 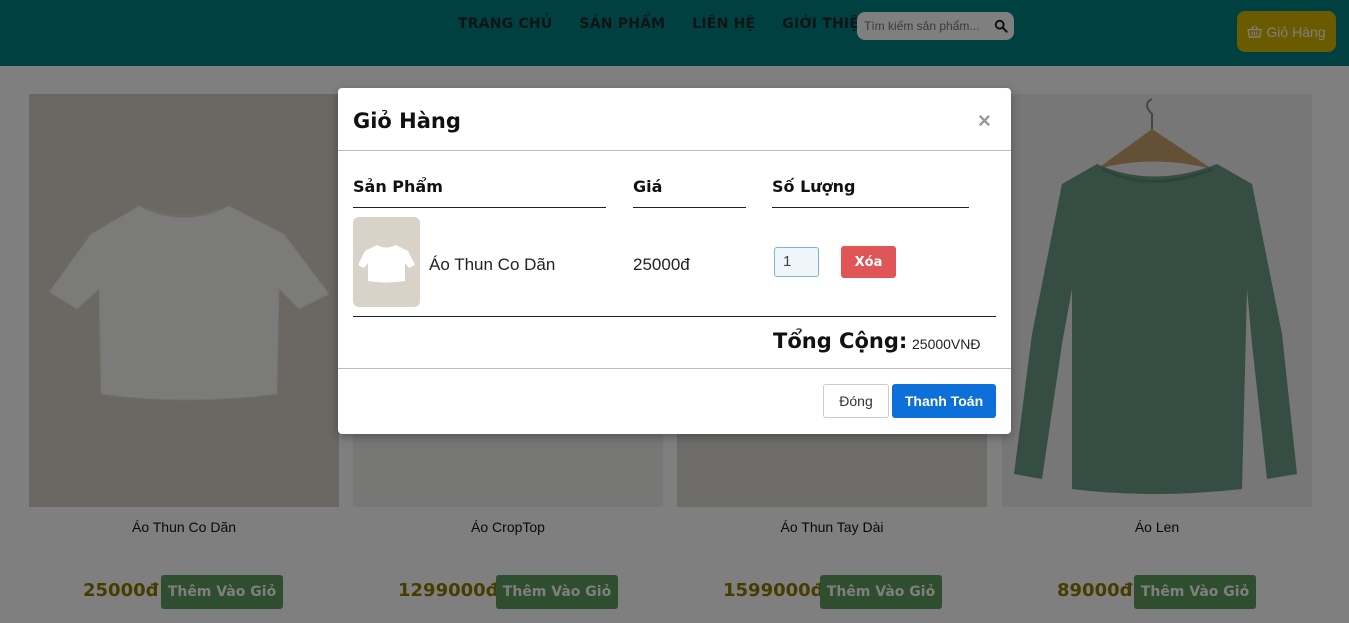 I want to click on cart-item-price: 25000đ, so click(x=661, y=264).